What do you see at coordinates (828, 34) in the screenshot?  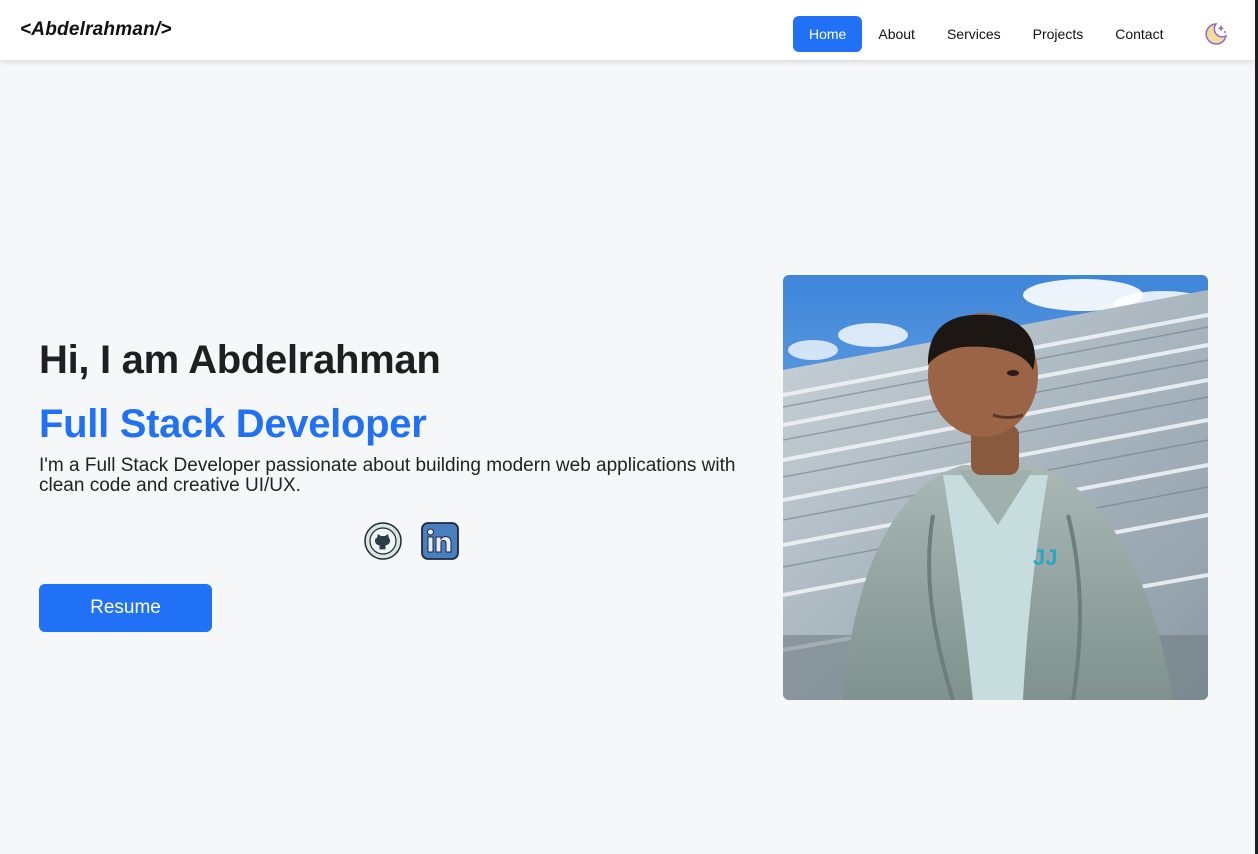 I see `nav-link-home: Home` at bounding box center [828, 34].